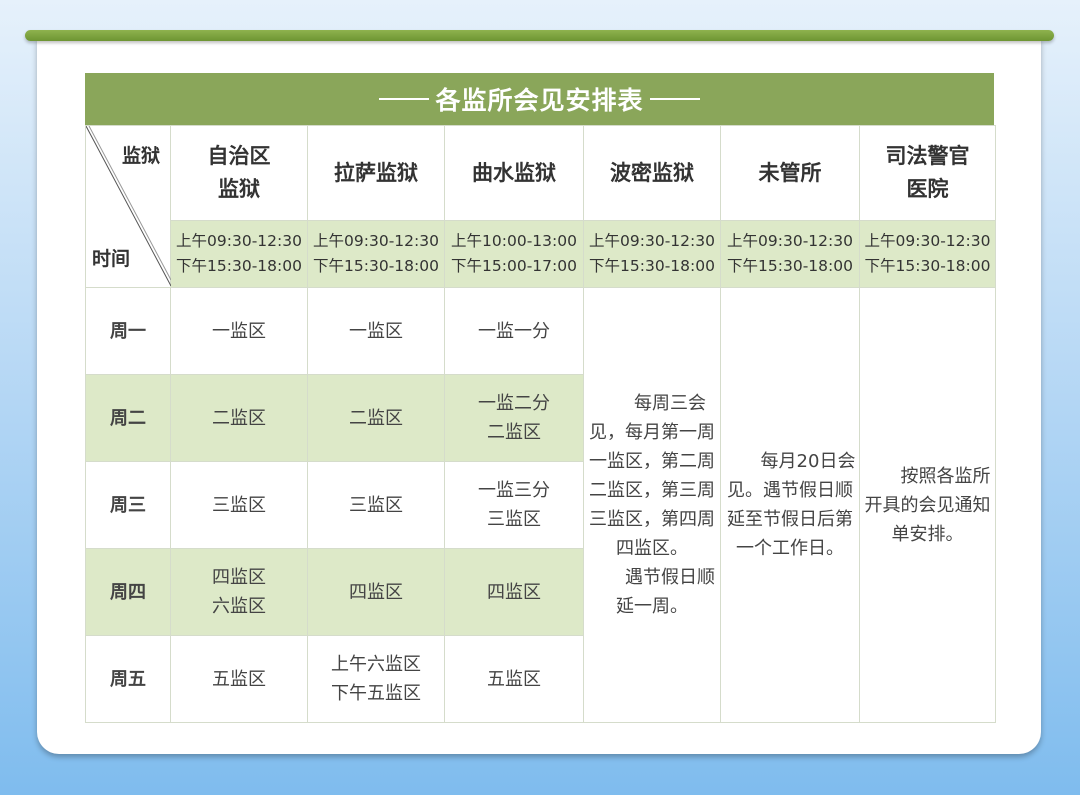  Describe the element at coordinates (140, 156) in the screenshot. I see `corner-label-prison: 监狱` at that location.